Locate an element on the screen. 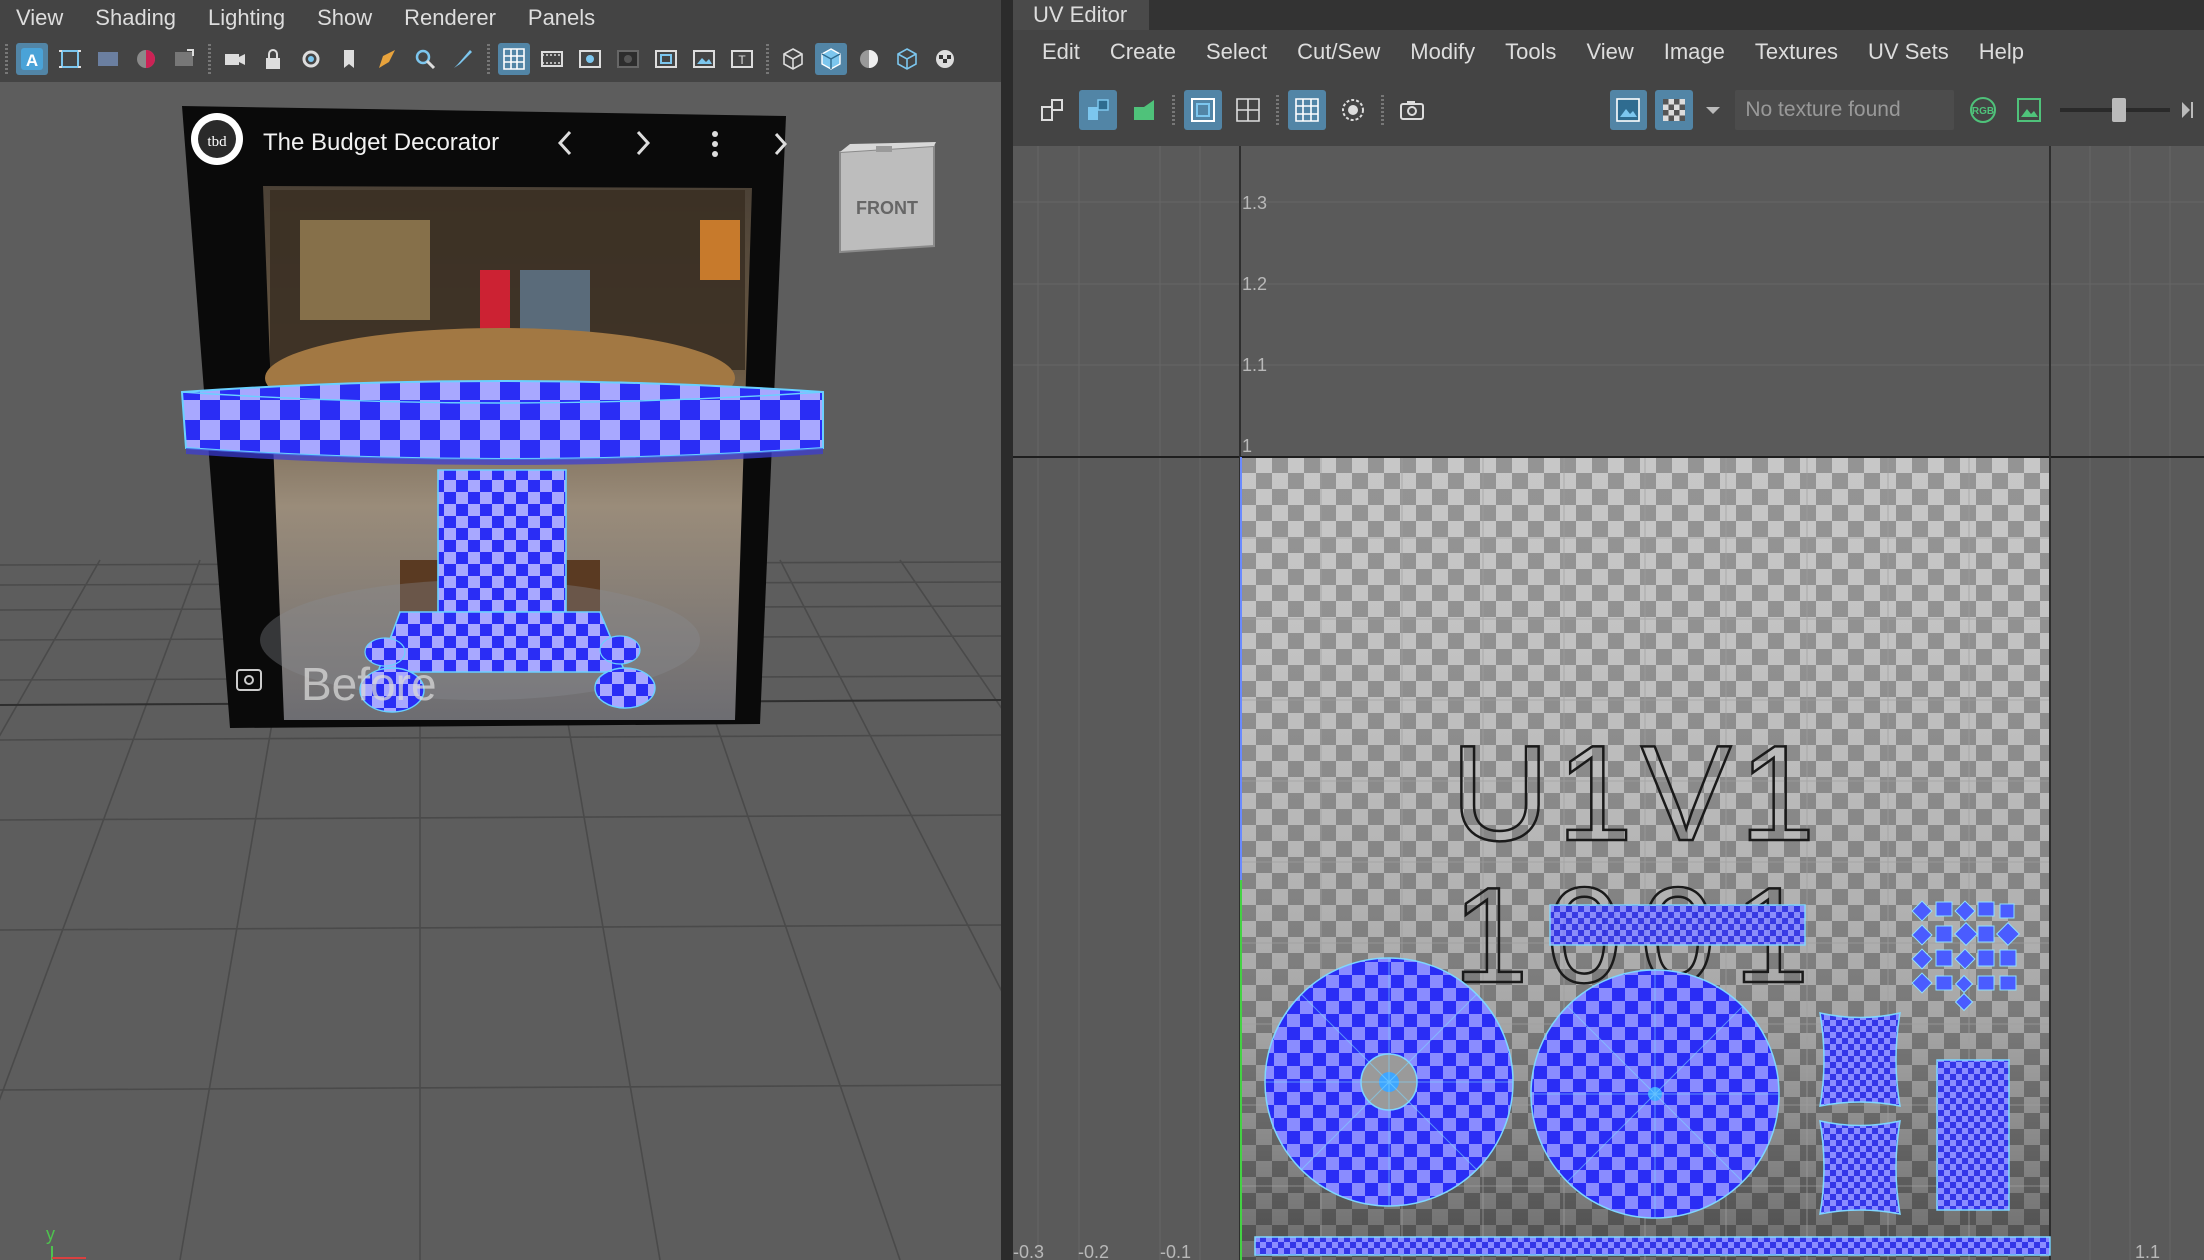 This screenshot has height=1260, width=2204. viewport-toolbar: A T is located at coordinates (500, 59).